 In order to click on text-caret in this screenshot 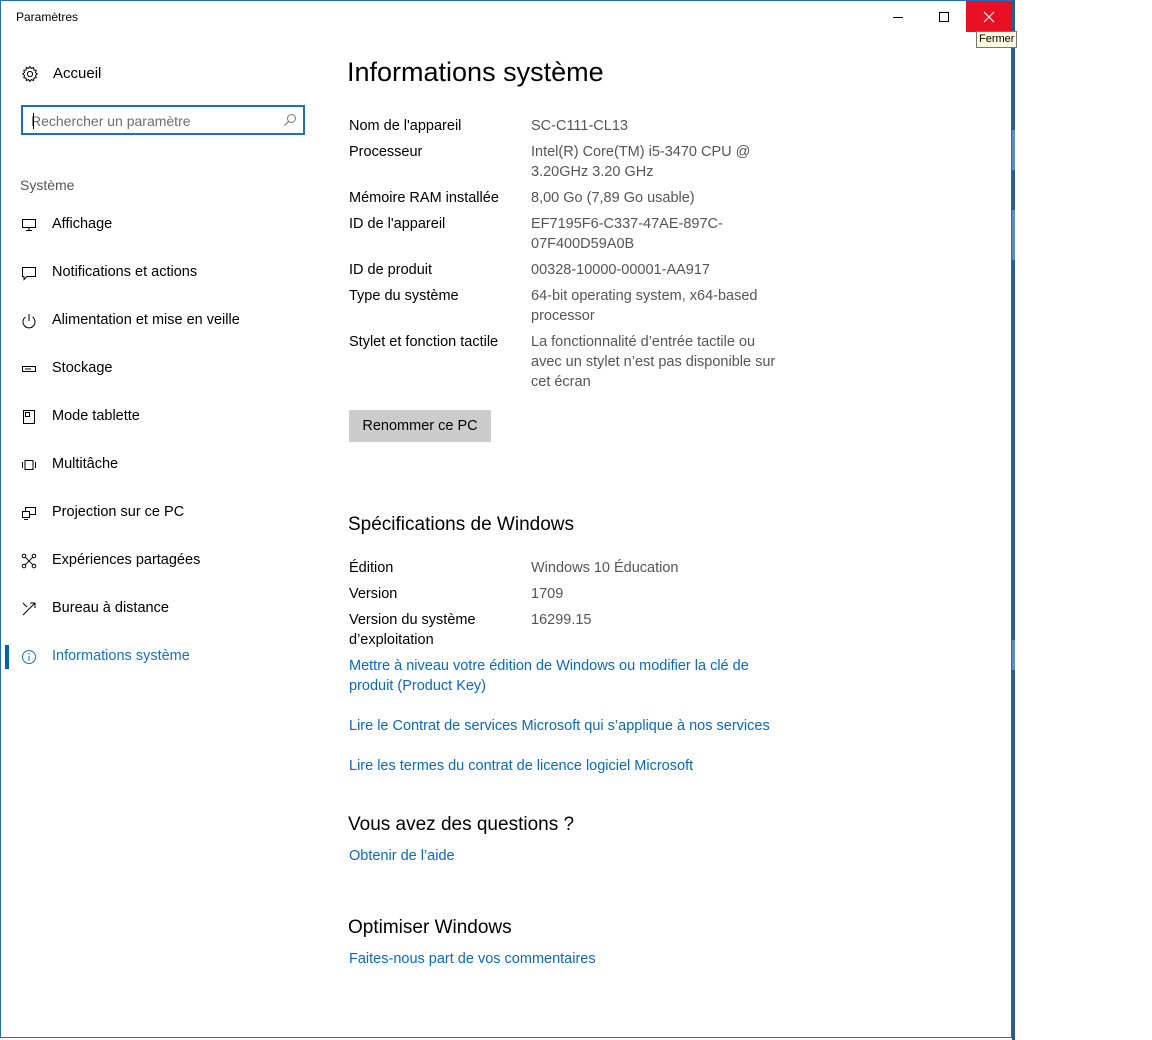, I will do `click(33, 121)`.